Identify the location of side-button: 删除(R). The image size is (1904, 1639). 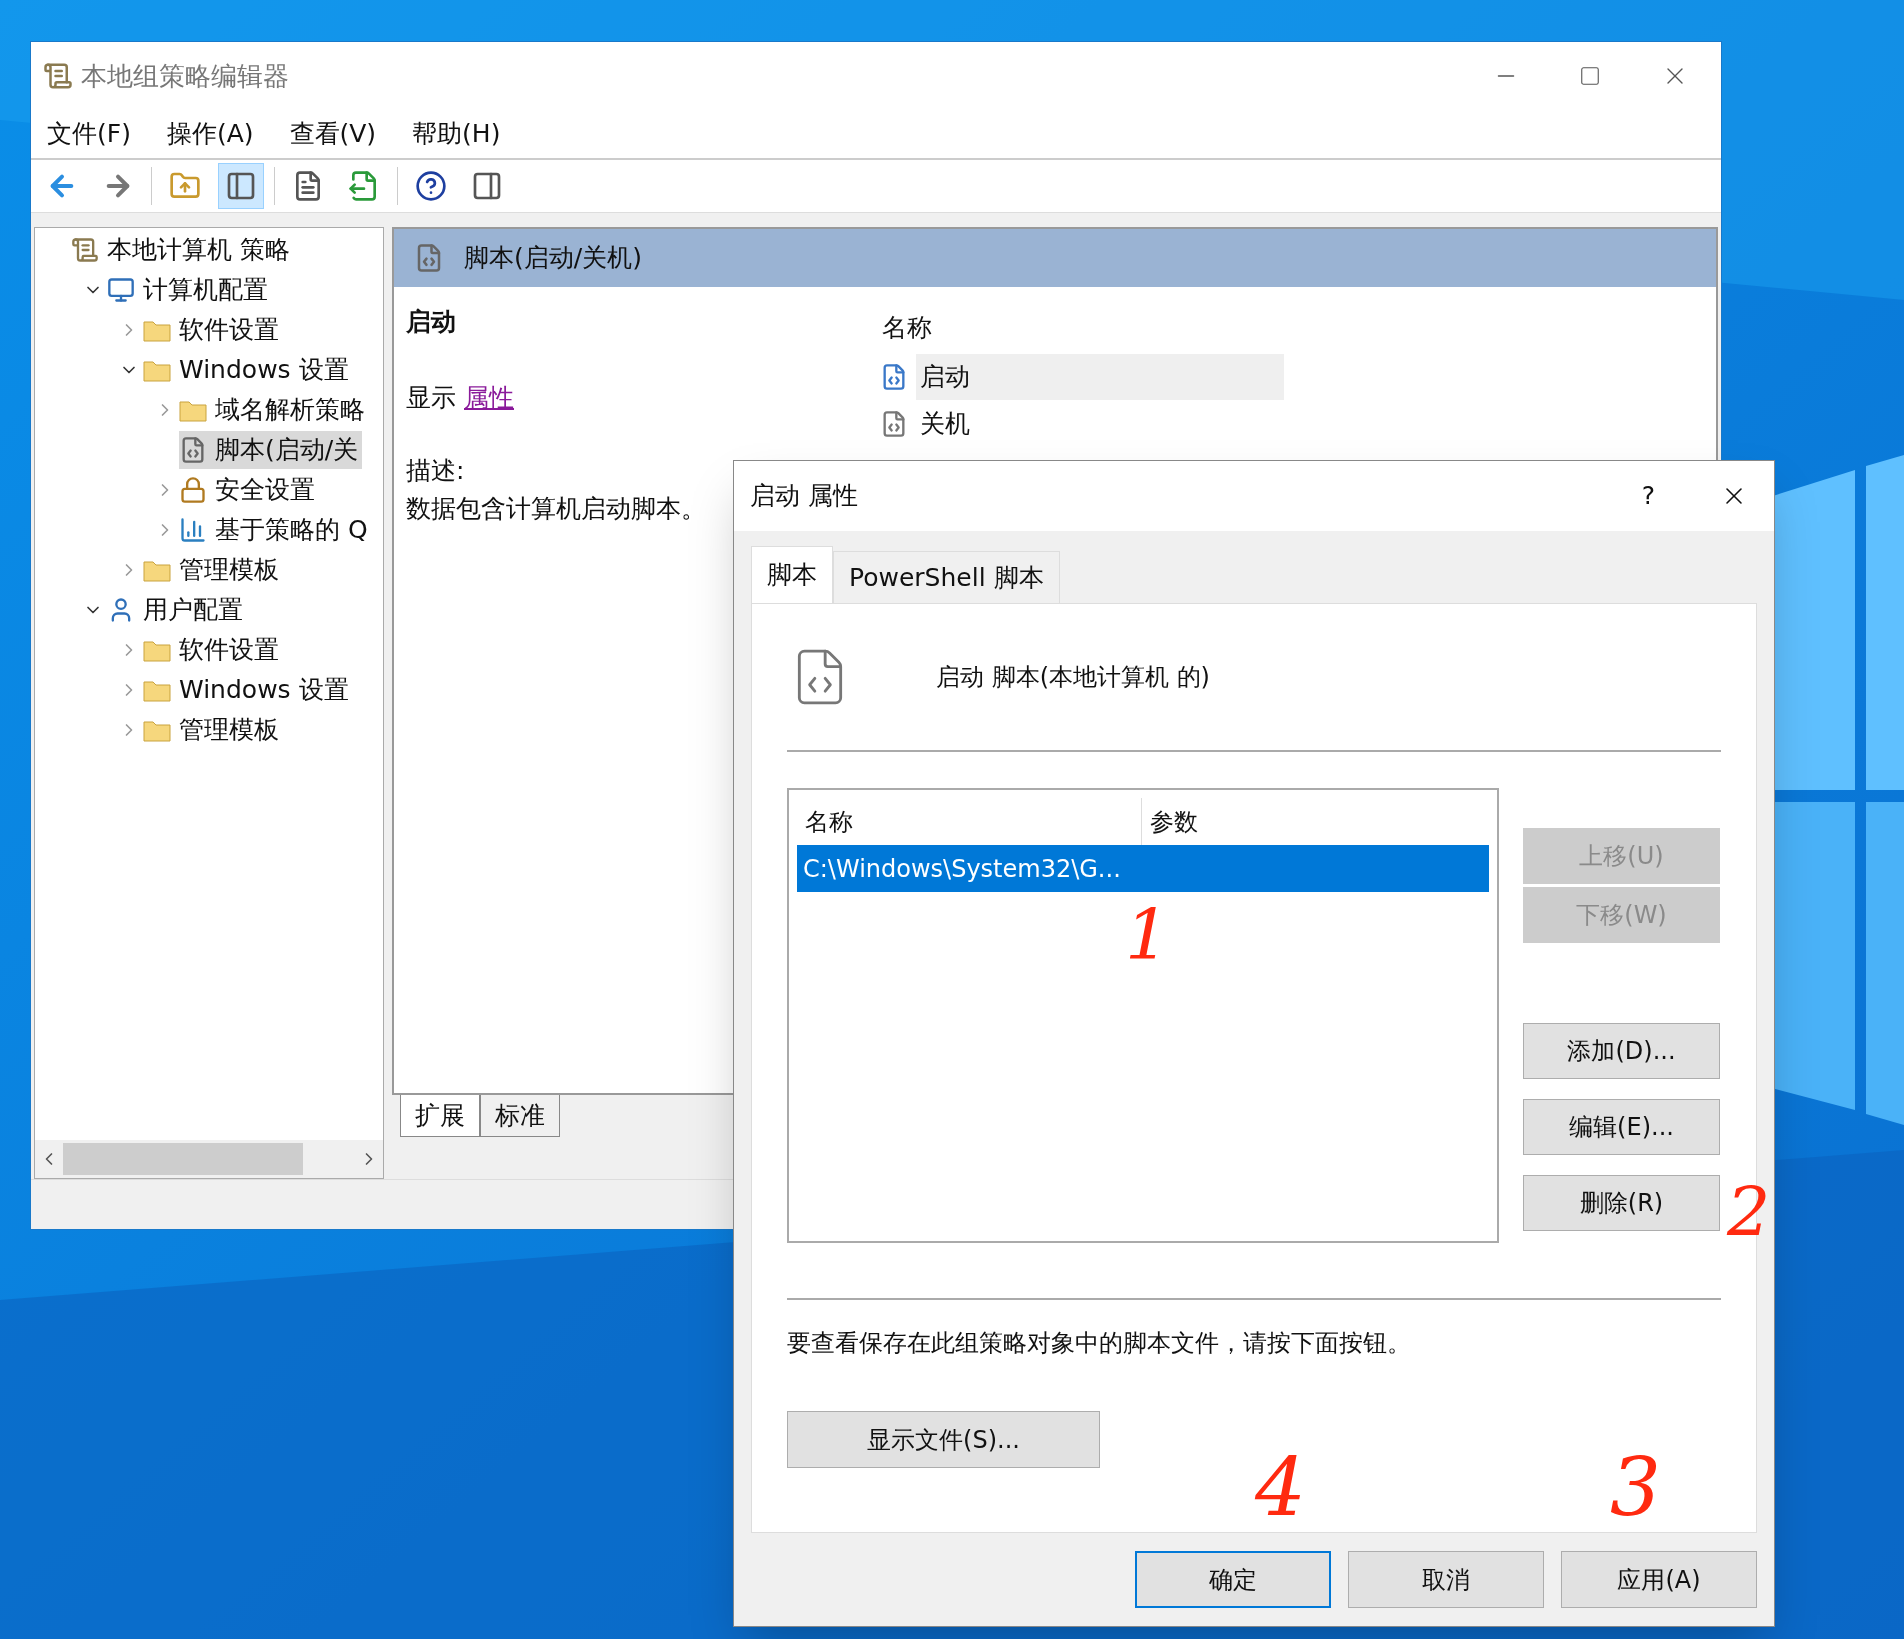
(1621, 1203).